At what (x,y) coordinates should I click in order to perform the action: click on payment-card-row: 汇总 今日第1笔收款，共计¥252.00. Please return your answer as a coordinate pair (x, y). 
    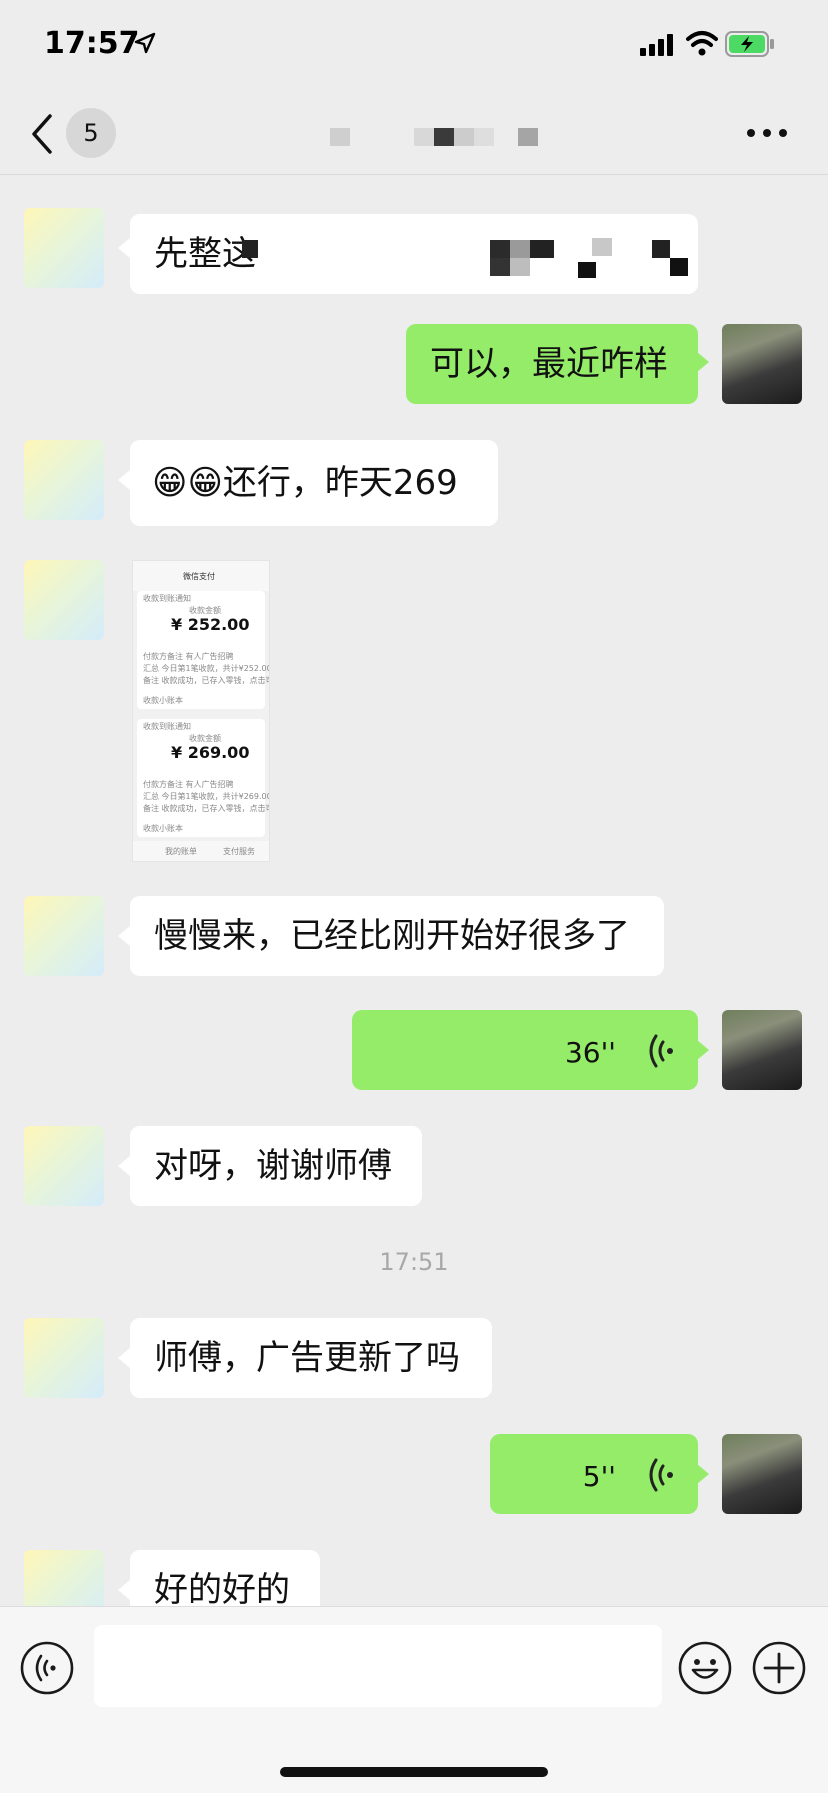
    Looking at the image, I should click on (206, 668).